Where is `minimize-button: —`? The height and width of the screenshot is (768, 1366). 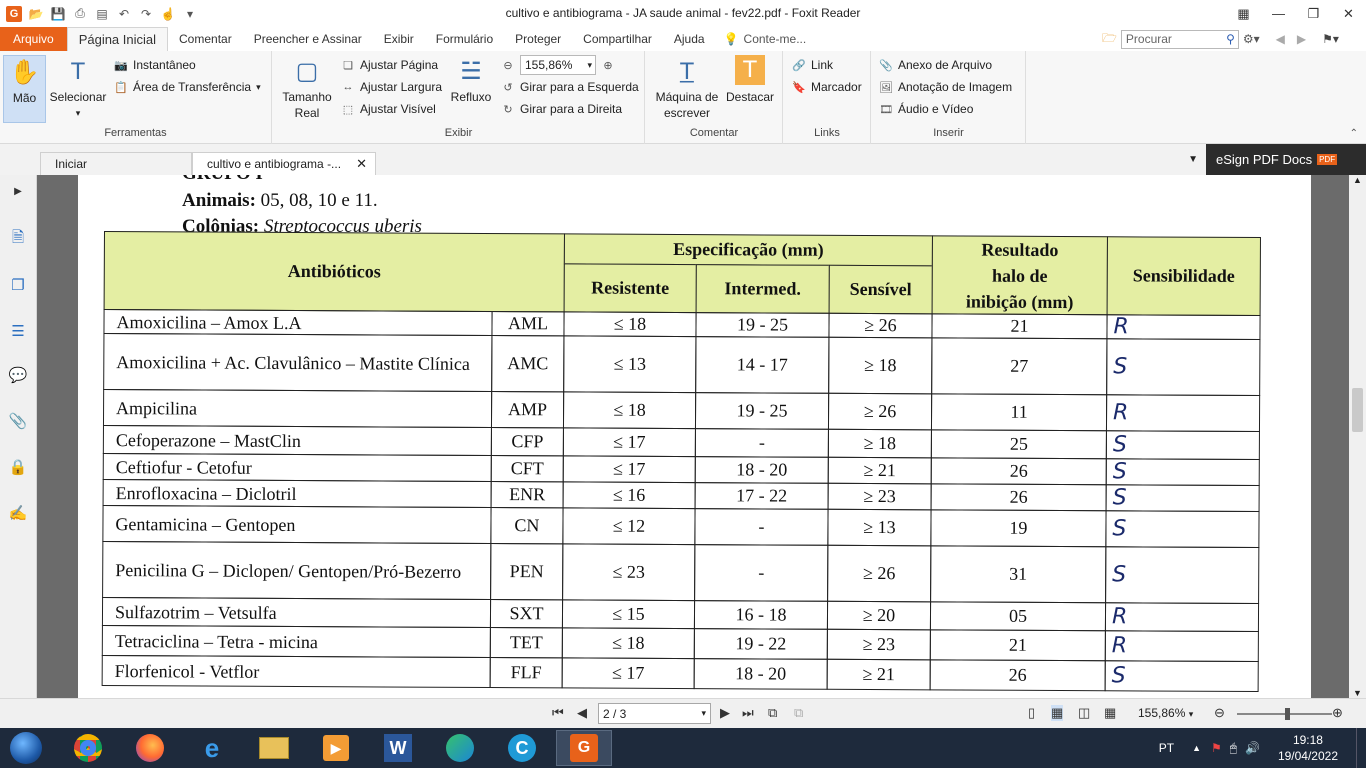 minimize-button: — is located at coordinates (1278, 13).